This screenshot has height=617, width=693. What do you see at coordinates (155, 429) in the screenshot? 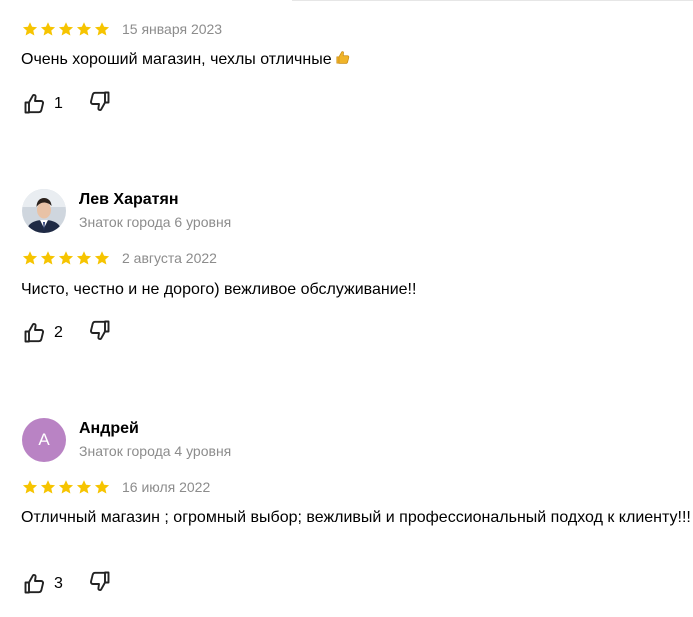
I see `author-name: Андрей` at bounding box center [155, 429].